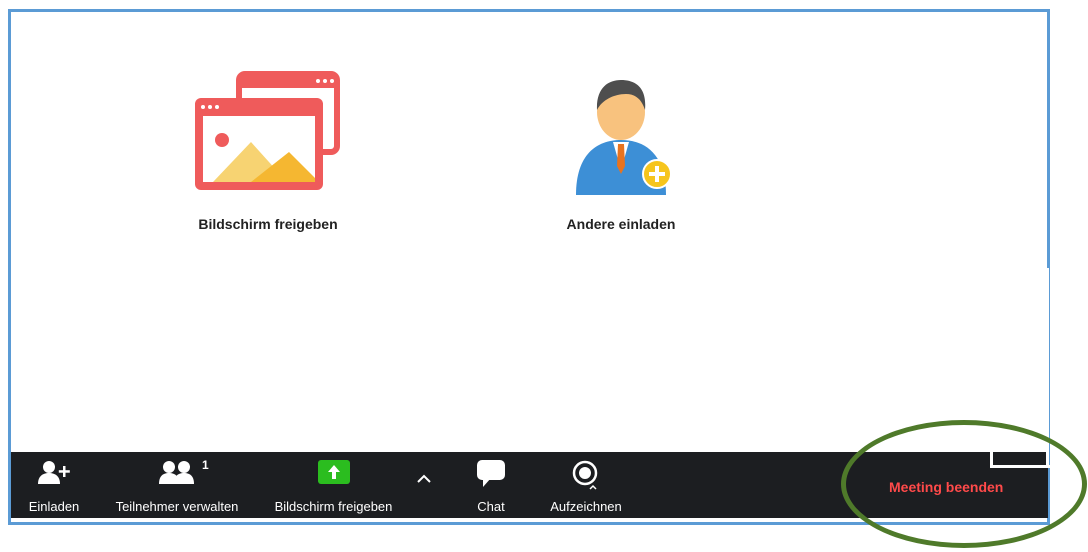 This screenshot has height=552, width=1088. Describe the element at coordinates (424, 478) in the screenshot. I see `chevron-up-icon` at that location.